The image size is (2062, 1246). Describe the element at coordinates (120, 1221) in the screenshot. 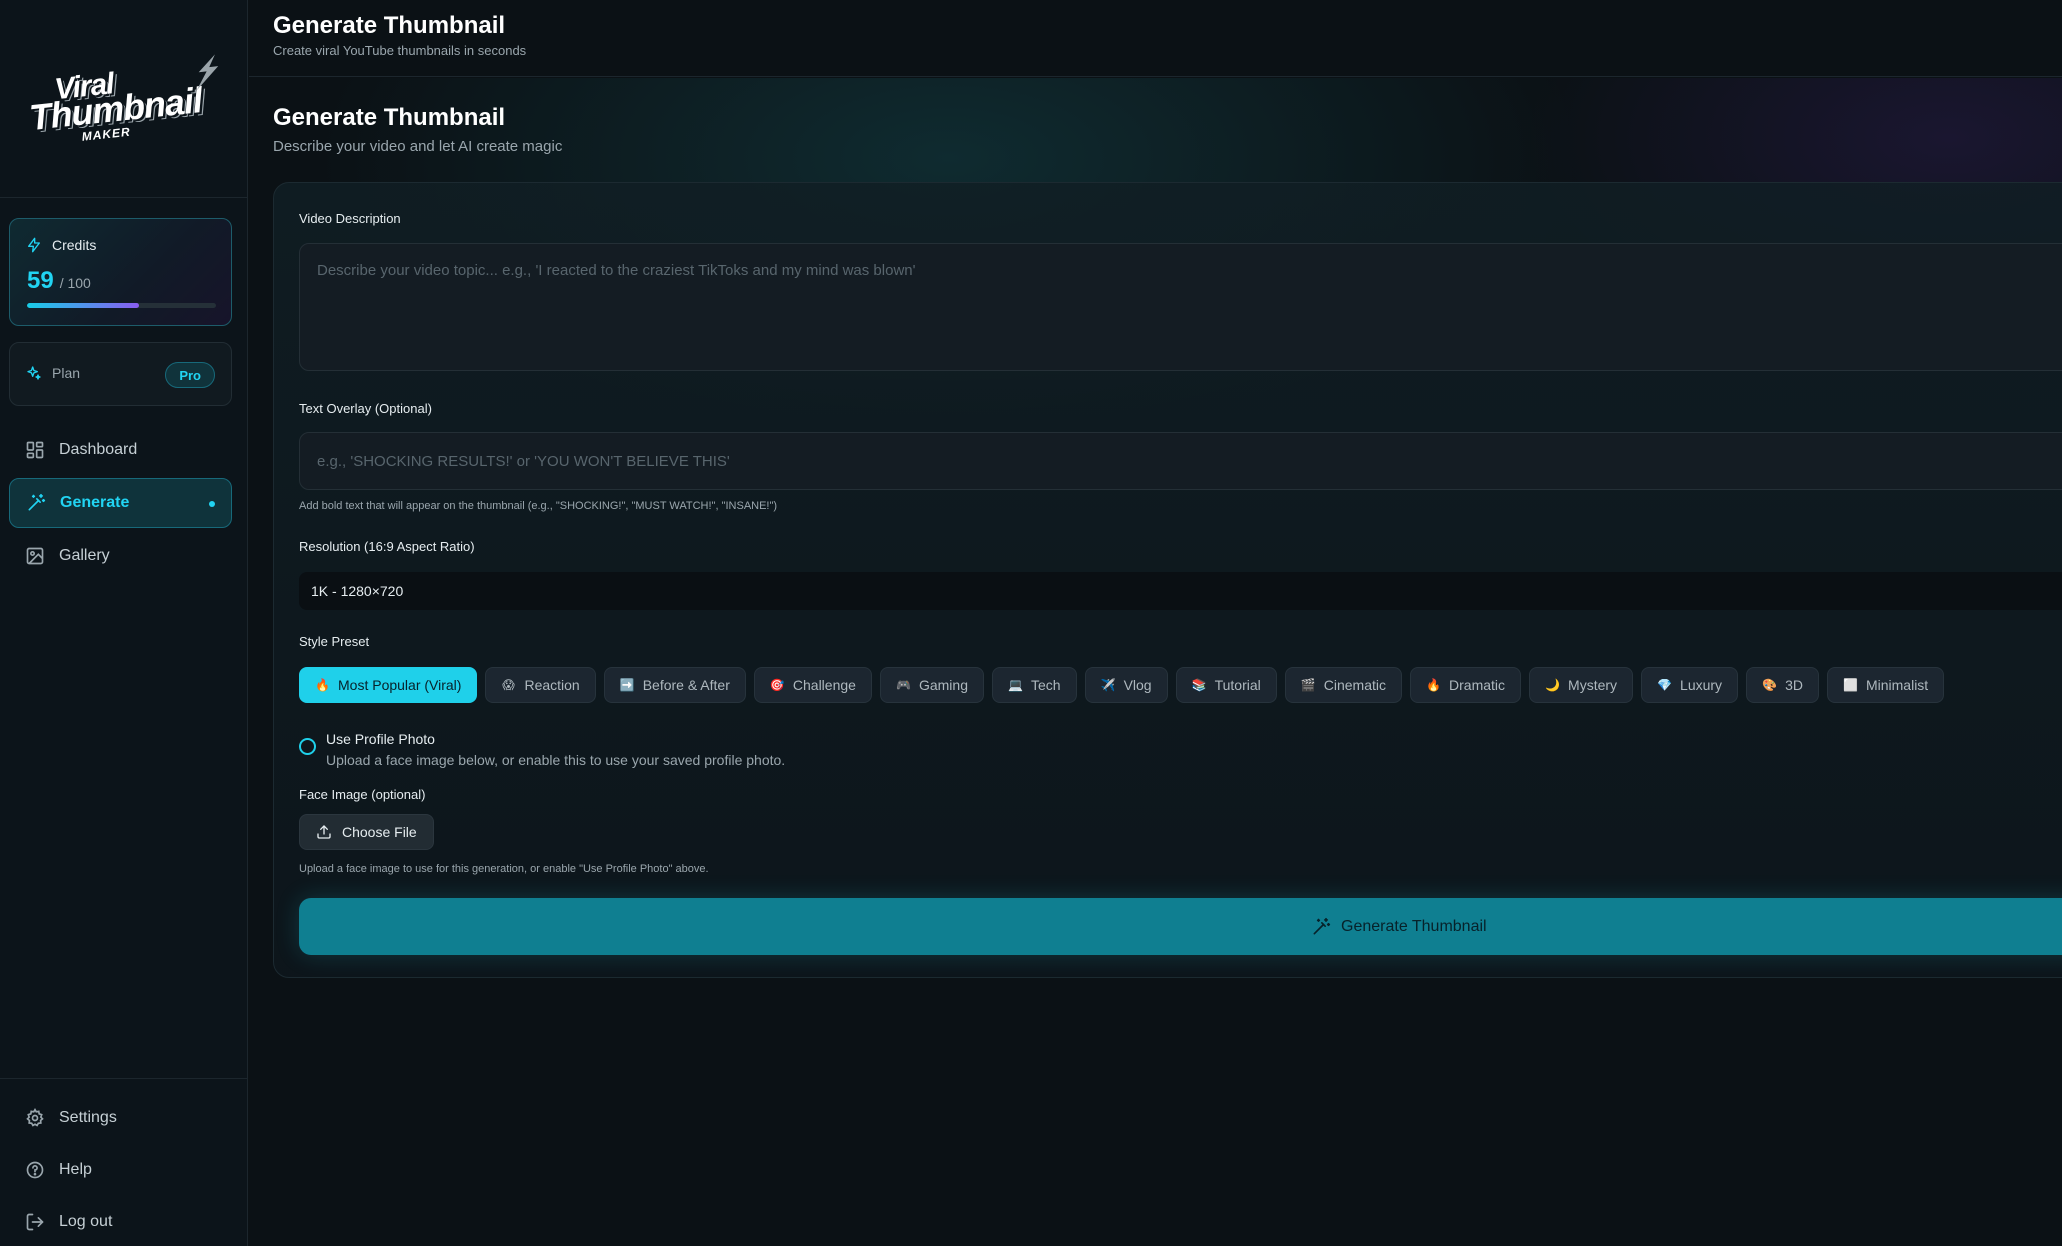

I see `nav-item-logout: Log out` at that location.